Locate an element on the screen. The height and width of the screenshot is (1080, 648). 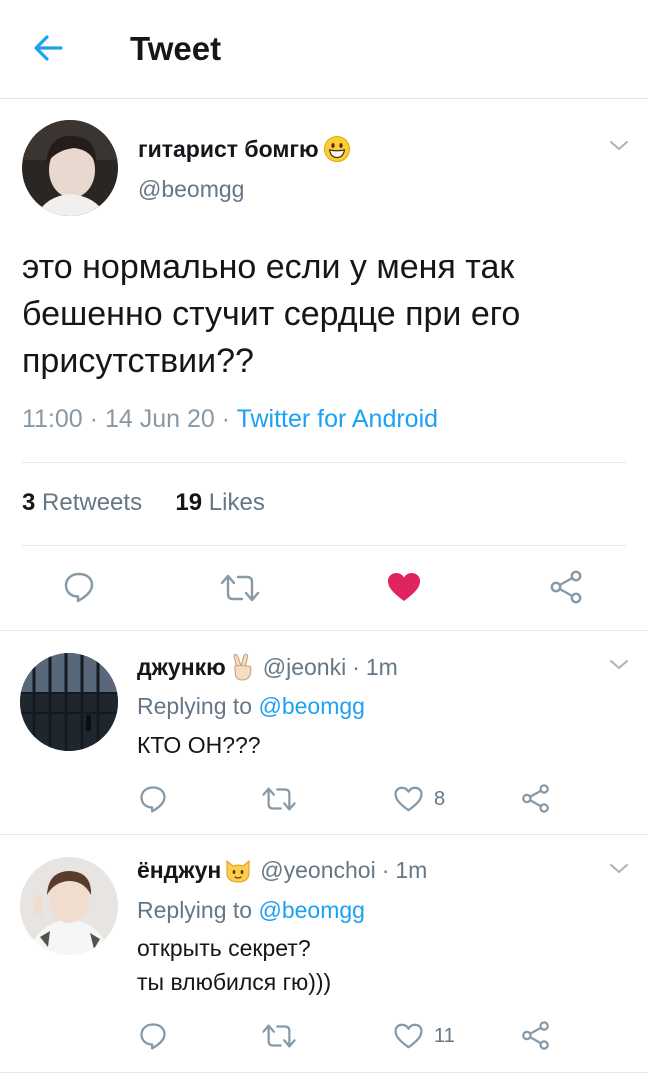
victory-hand-icon is located at coordinates (242, 667).